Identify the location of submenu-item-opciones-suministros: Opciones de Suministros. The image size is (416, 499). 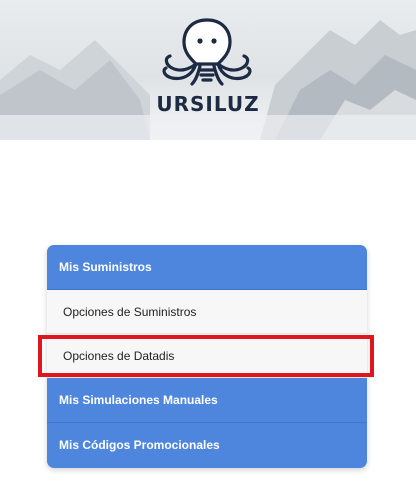
(207, 312).